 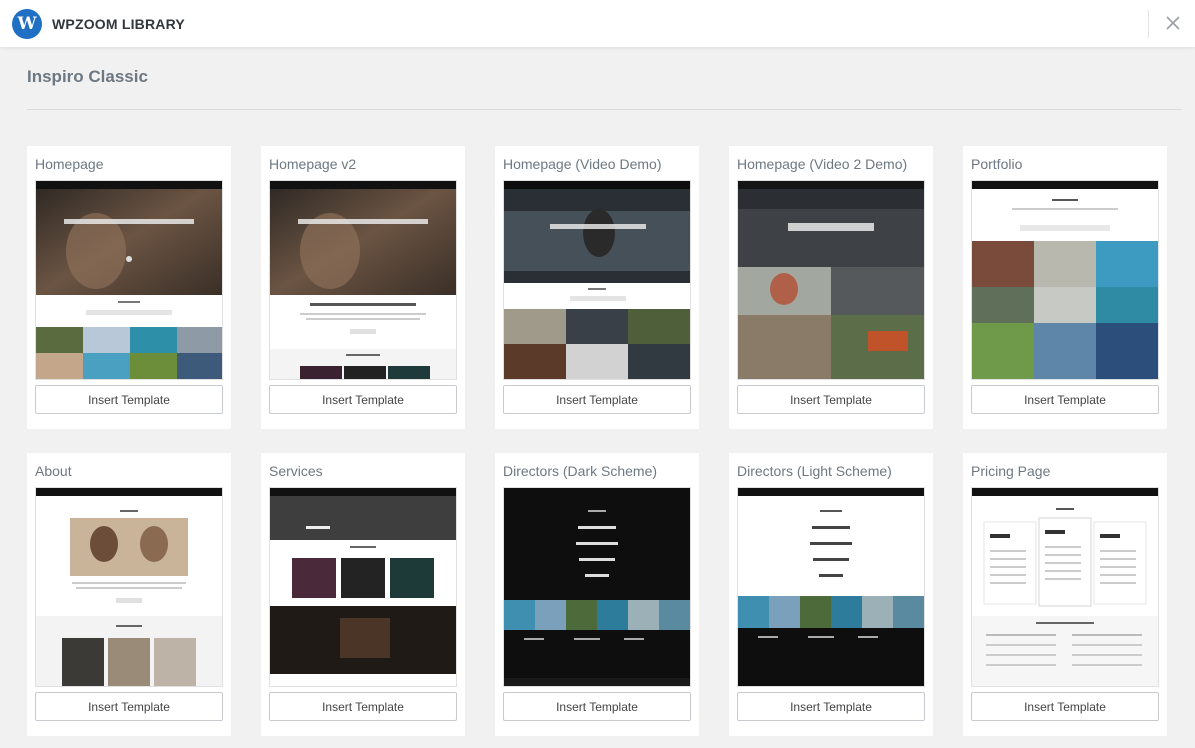 I want to click on template-card: Directors (Dark Scheme) Insert Template, so click(x=597, y=594).